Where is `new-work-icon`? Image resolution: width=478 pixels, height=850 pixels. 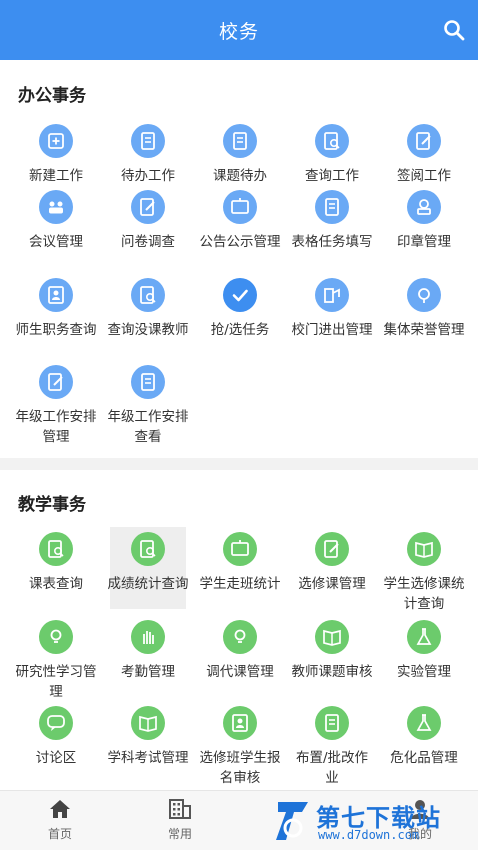
new-work-icon is located at coordinates (56, 141).